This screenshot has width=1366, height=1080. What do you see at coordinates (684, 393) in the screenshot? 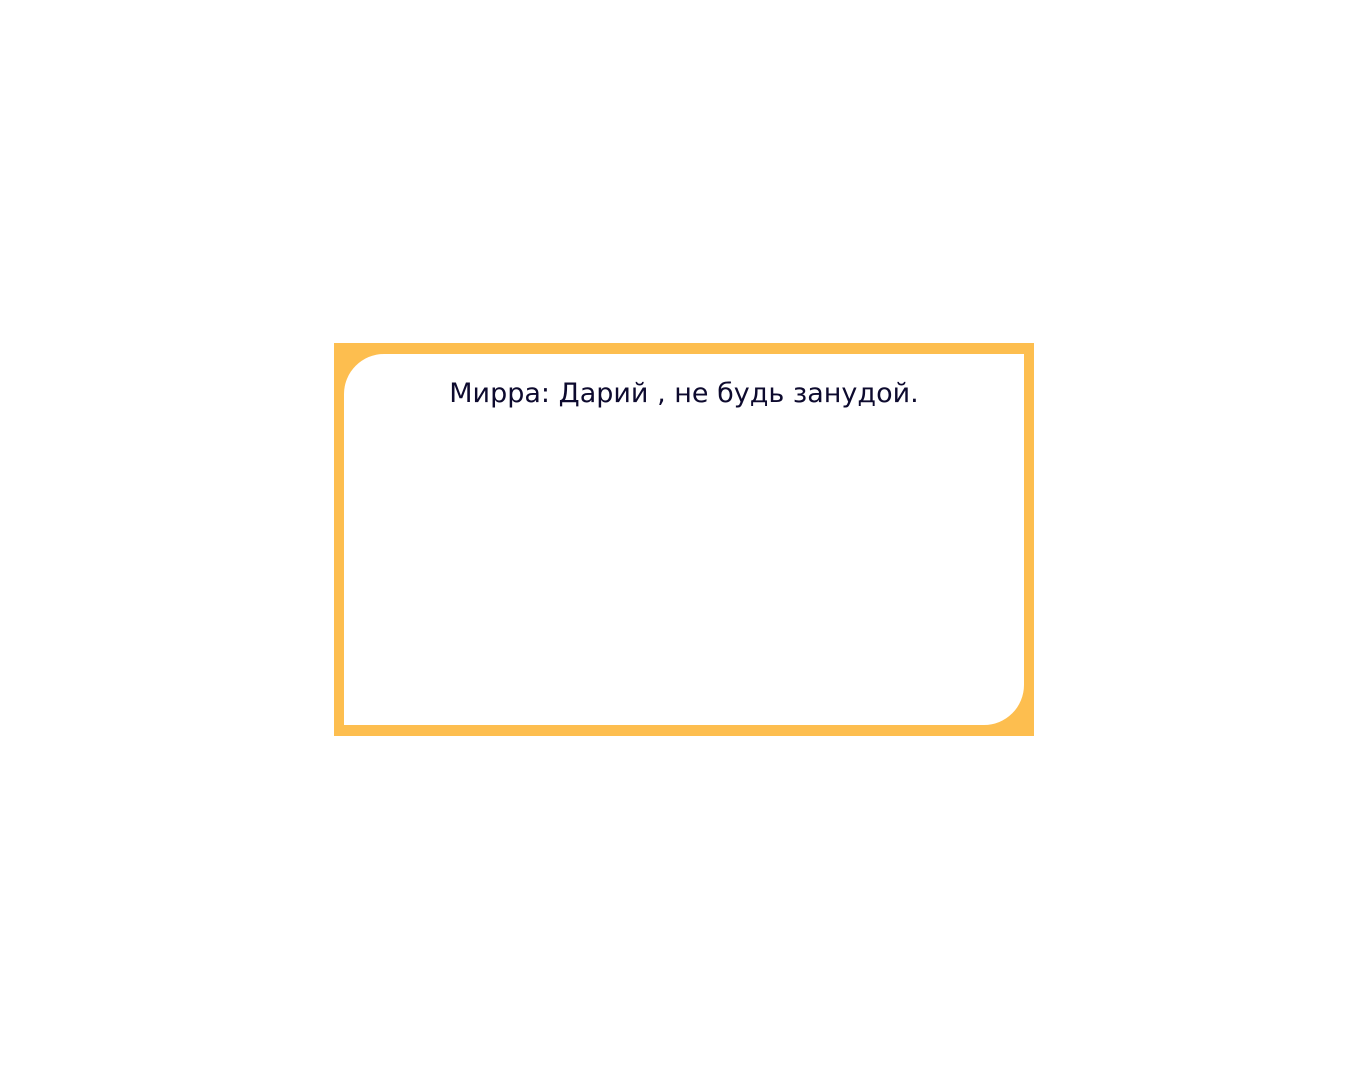
I see `dialog-text: Мирра: Дарий , не будь занудой.` at bounding box center [684, 393].